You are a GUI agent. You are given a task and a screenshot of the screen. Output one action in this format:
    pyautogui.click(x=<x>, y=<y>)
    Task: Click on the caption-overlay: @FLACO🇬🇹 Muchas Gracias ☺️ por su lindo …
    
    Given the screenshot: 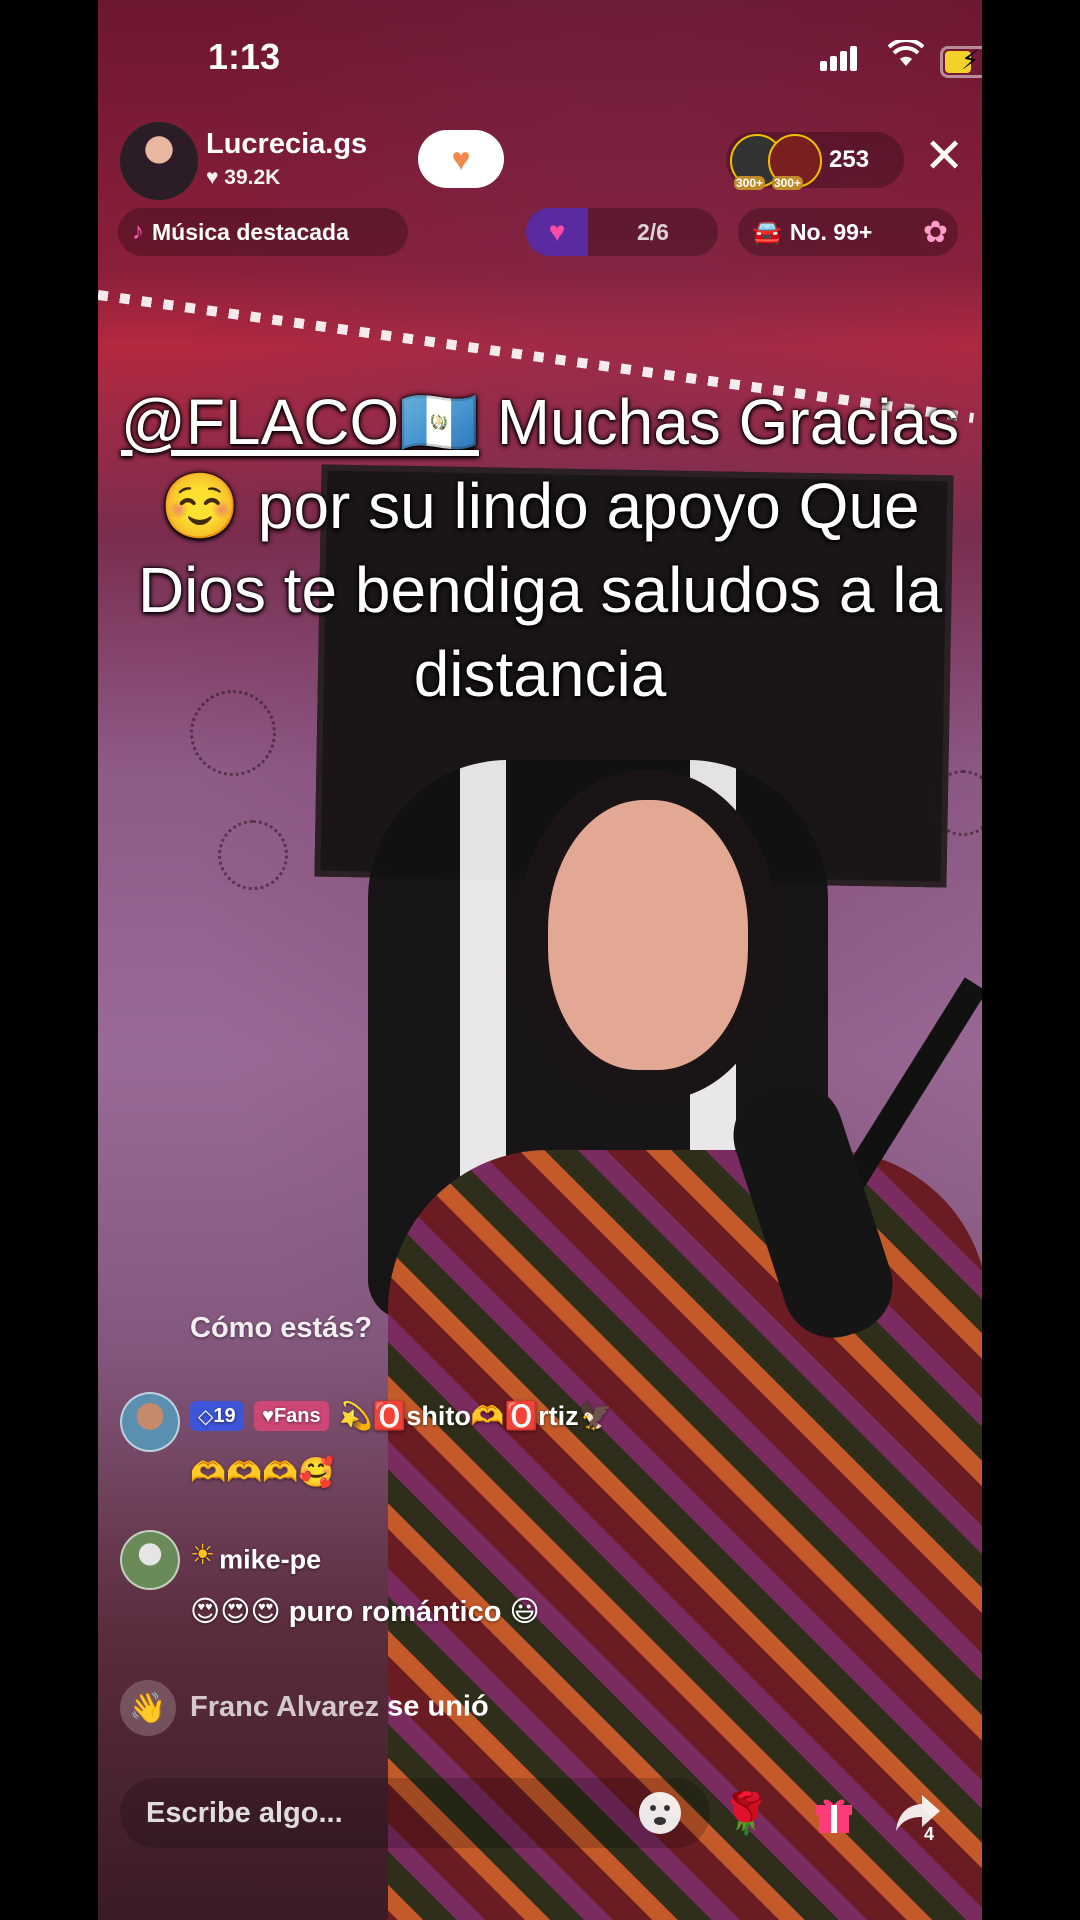 What is the action you would take?
    pyautogui.click(x=540, y=548)
    